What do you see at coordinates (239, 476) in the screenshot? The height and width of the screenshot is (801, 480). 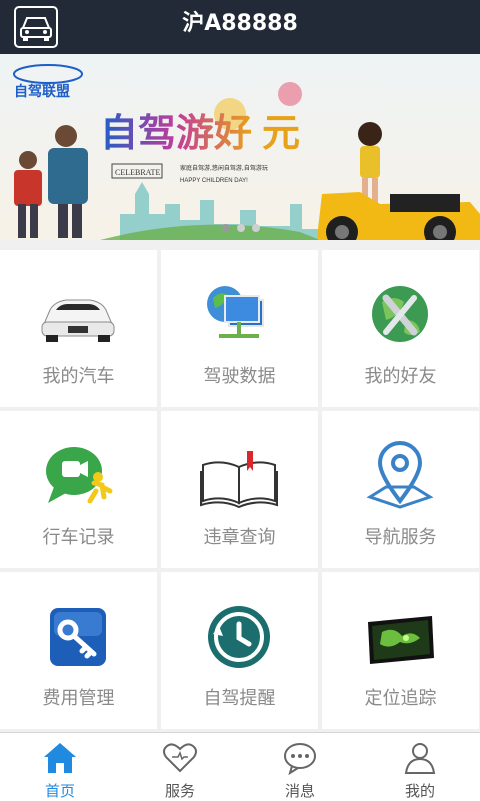 I see `book-icon` at bounding box center [239, 476].